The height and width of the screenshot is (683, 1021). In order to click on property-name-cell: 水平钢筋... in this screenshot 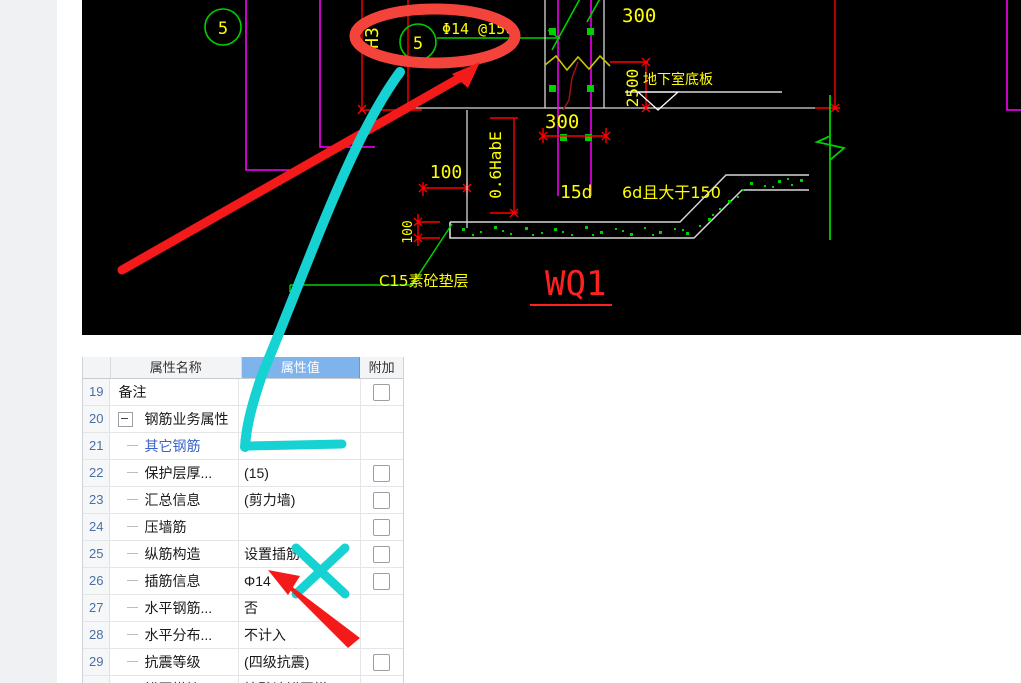, I will do `click(175, 608)`.